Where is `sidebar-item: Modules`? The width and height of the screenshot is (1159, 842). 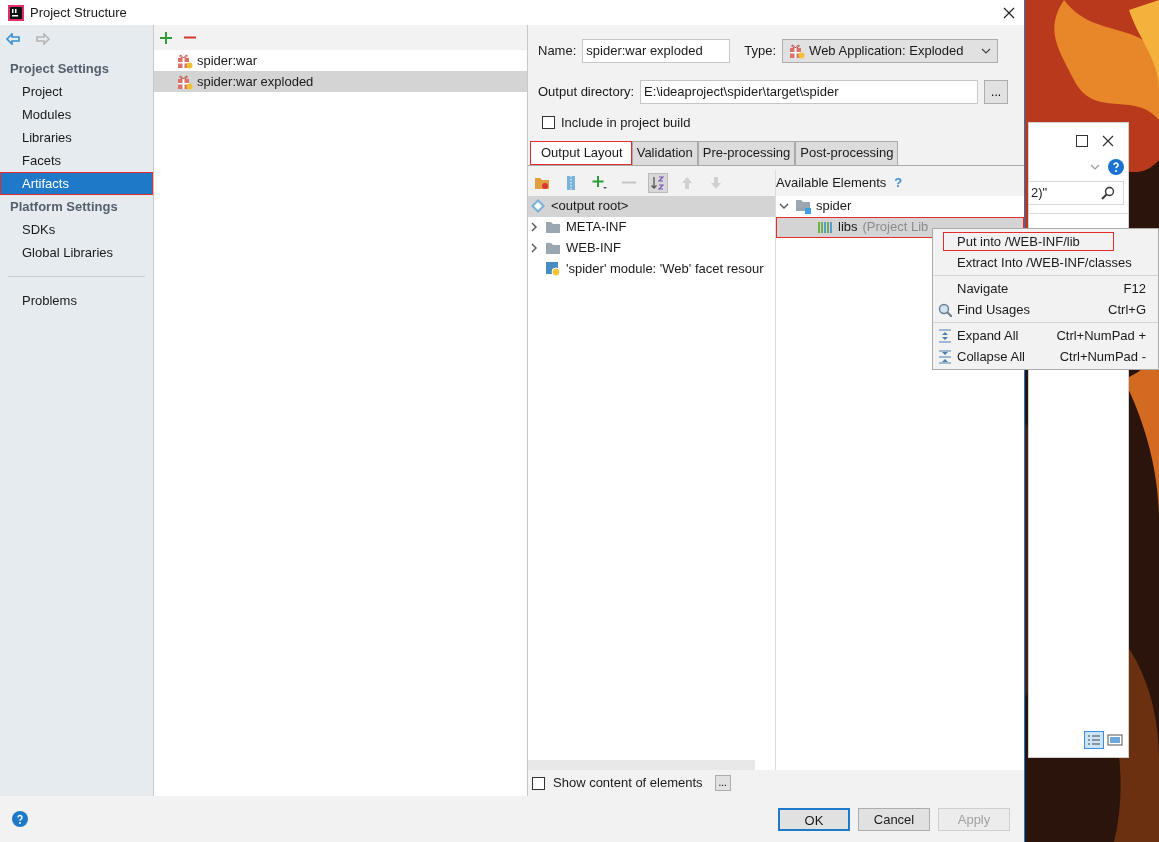
sidebar-item: Modules is located at coordinates (76, 114).